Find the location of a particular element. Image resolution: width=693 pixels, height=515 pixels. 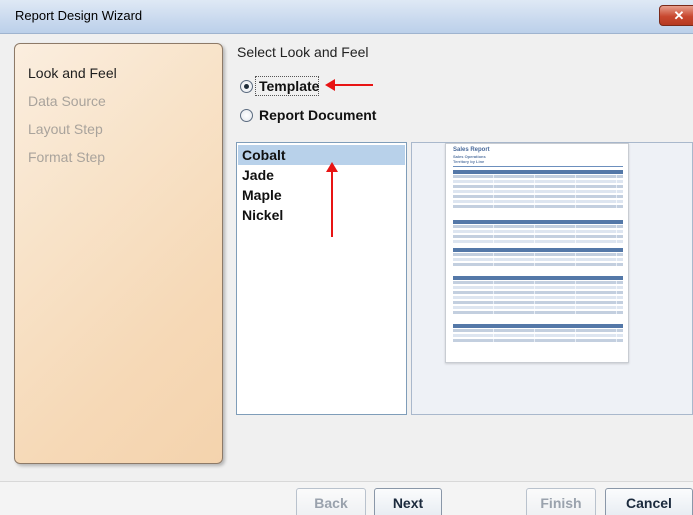

annotation-arrow-template is located at coordinates (349, 85).